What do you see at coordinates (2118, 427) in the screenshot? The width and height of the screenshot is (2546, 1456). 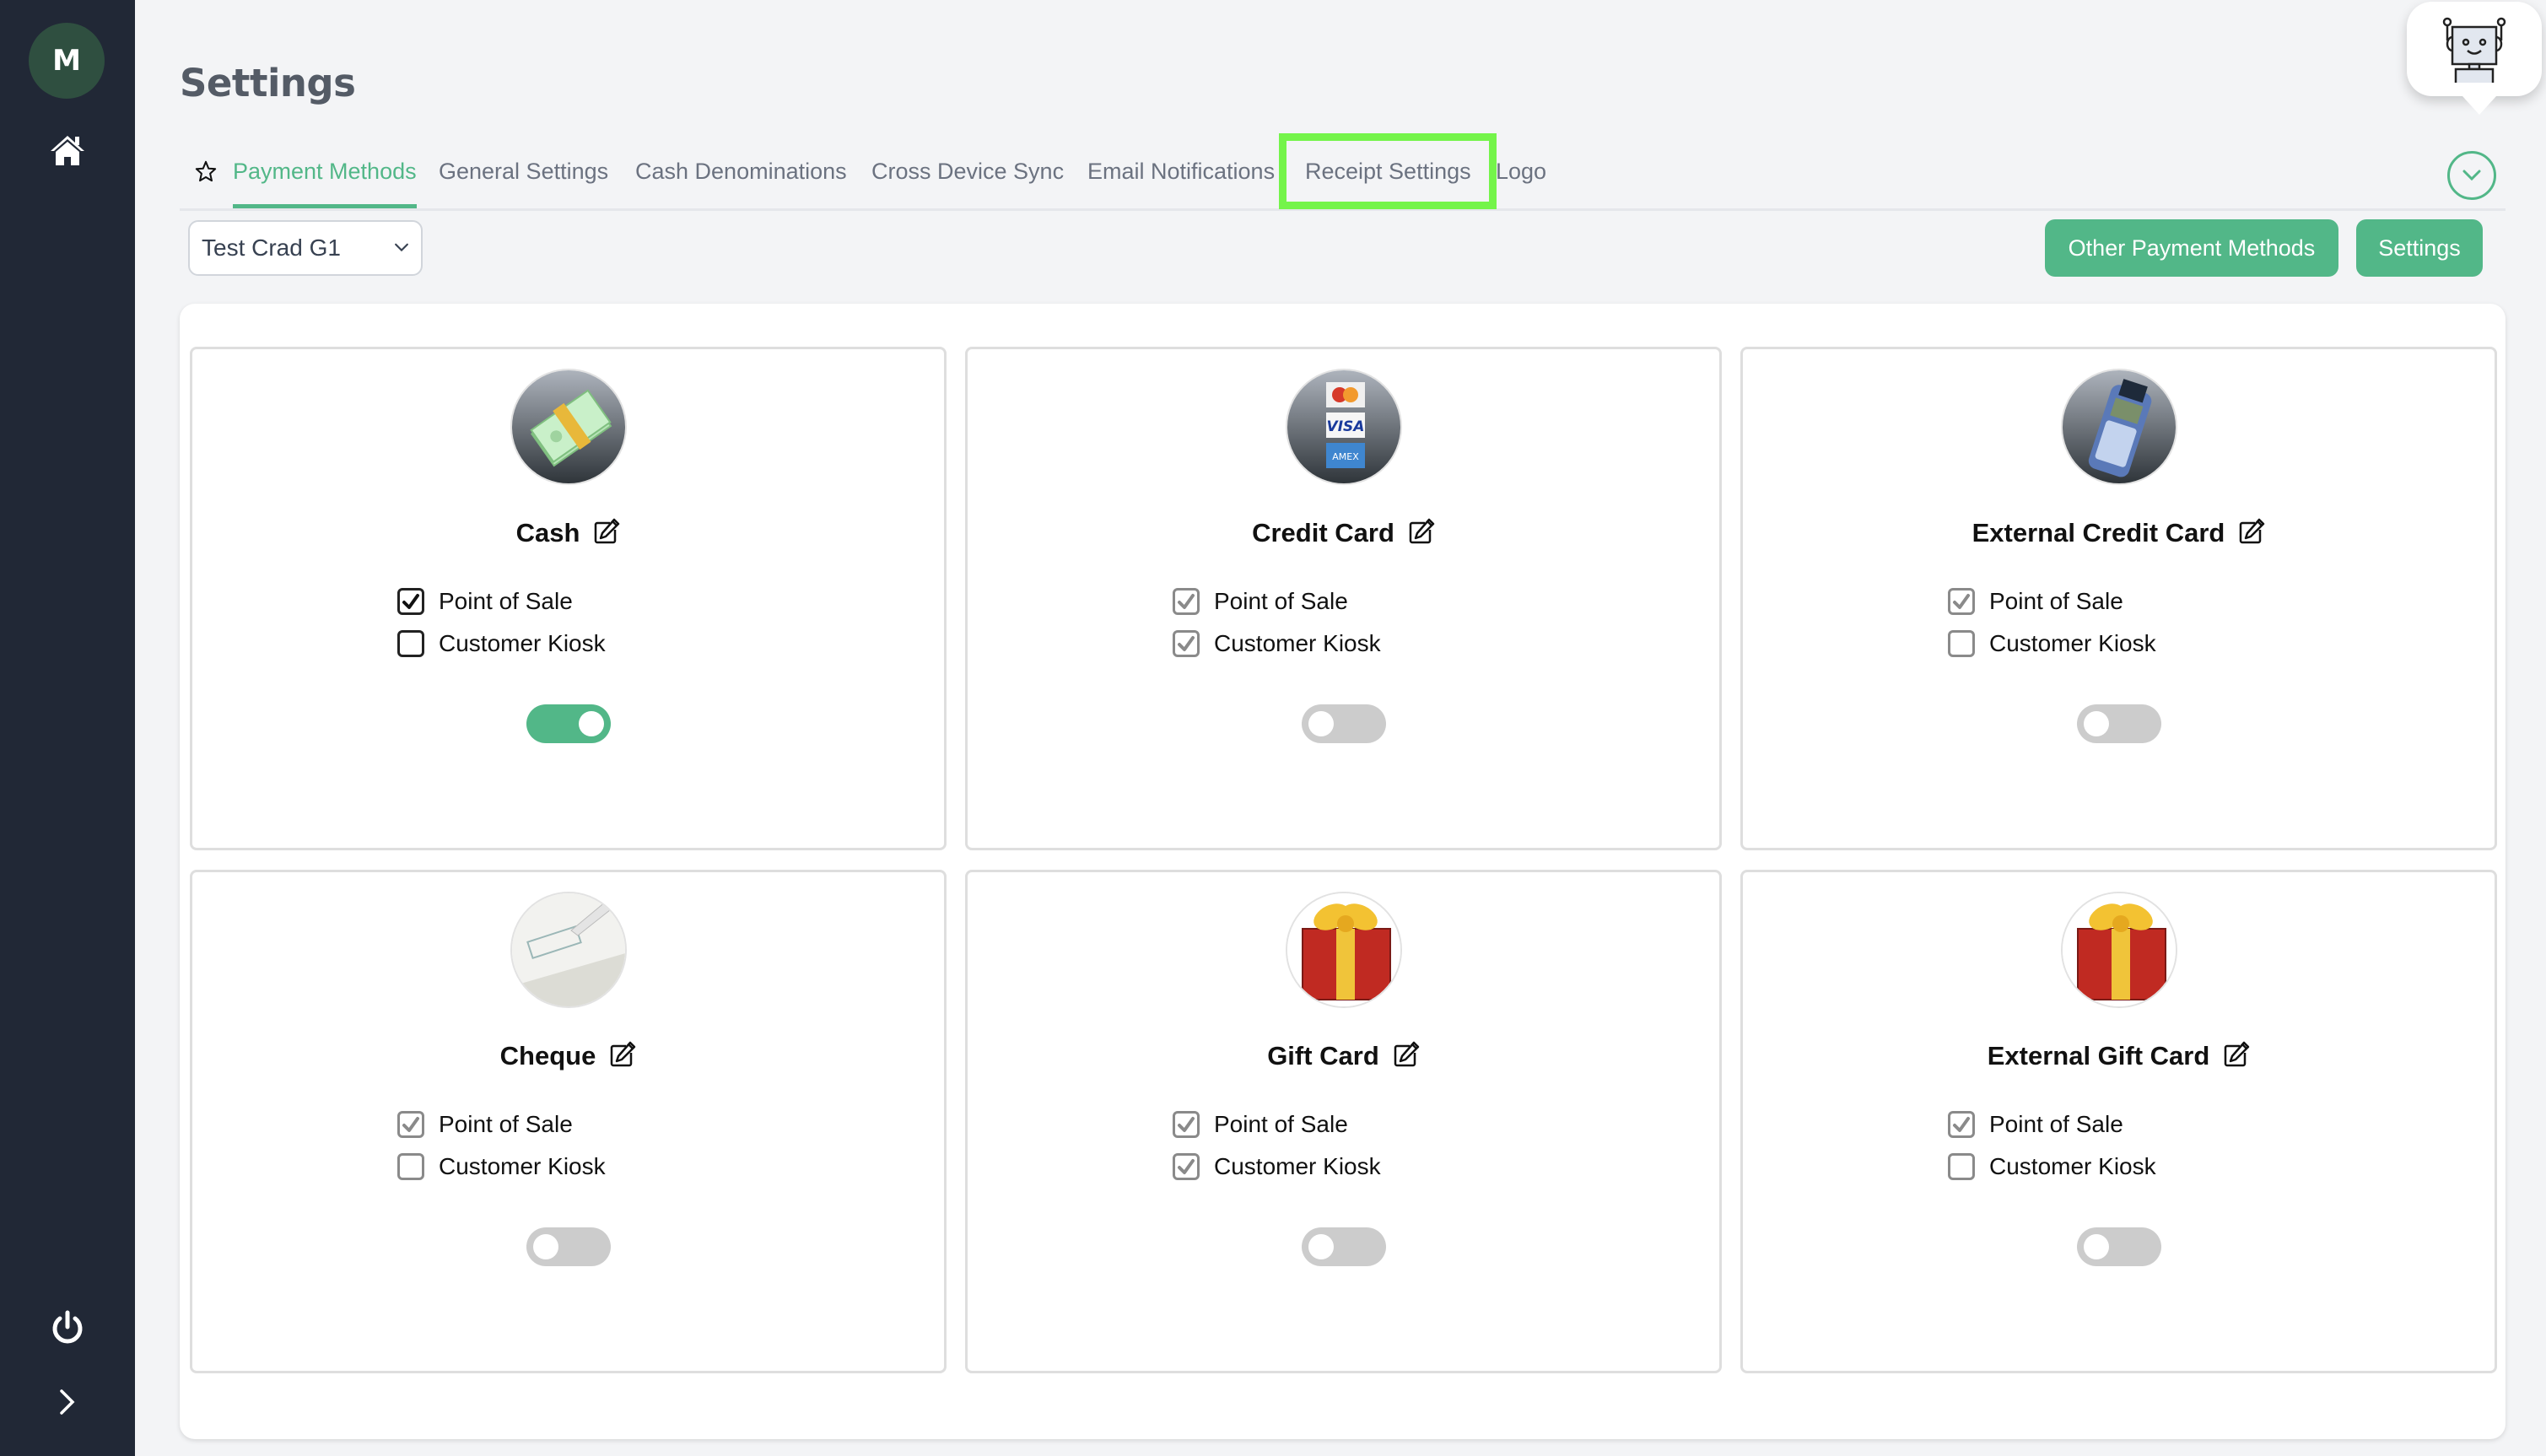 I see `card-terminal-icon` at bounding box center [2118, 427].